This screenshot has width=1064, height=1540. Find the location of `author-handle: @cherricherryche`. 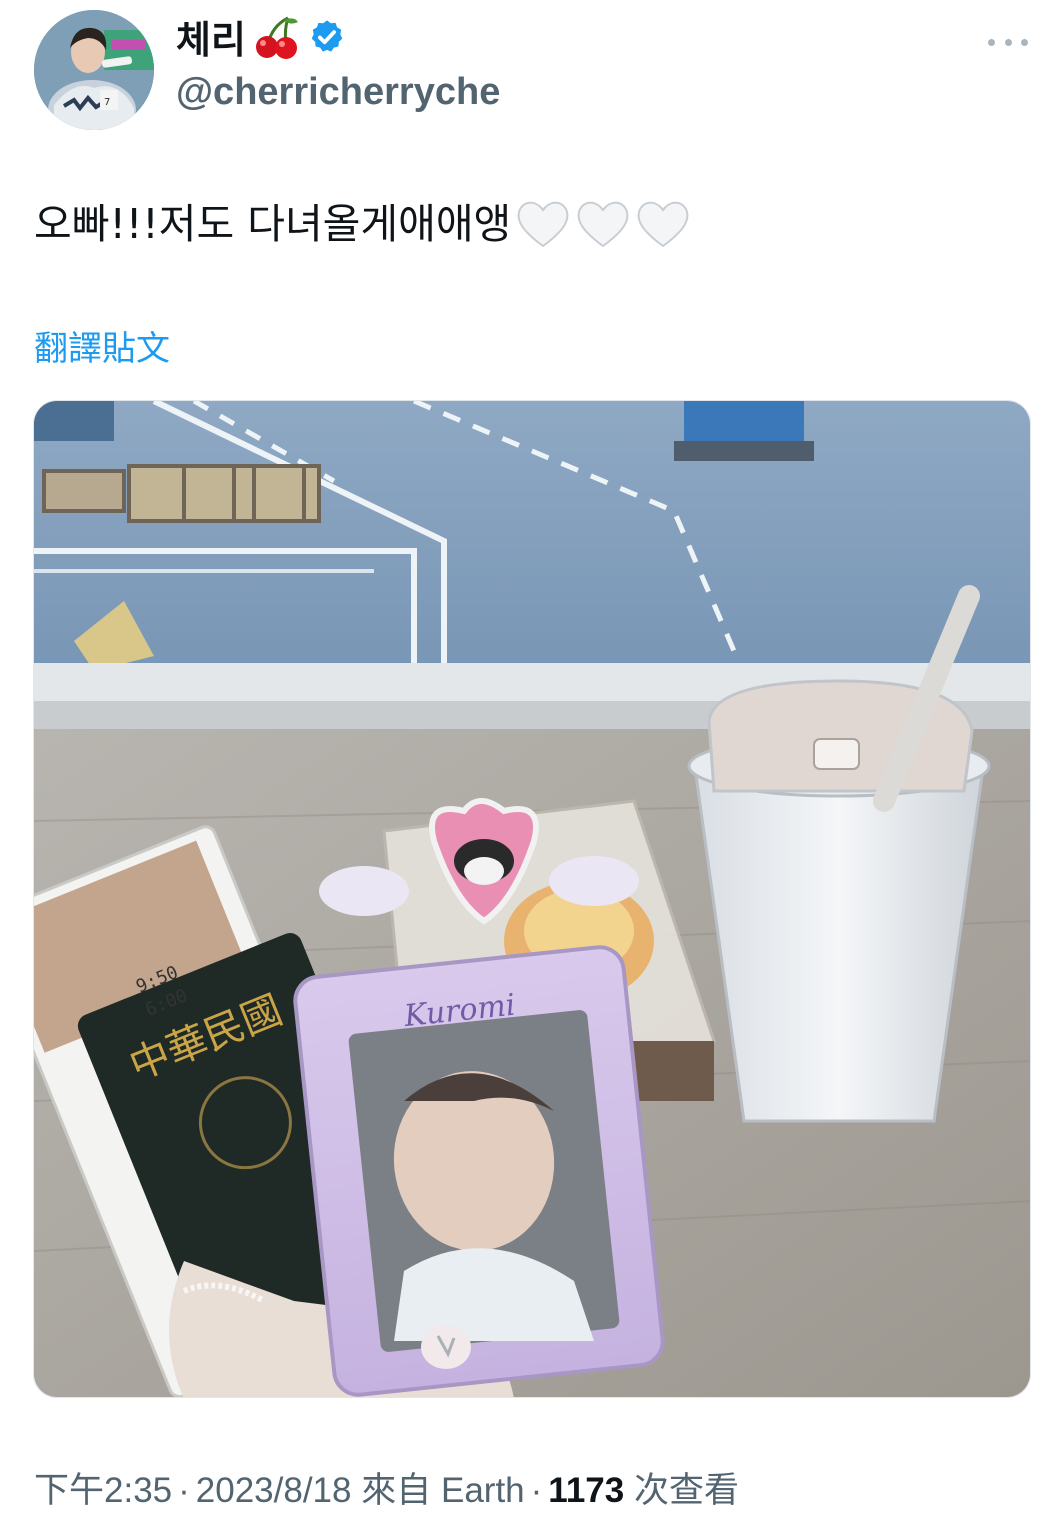

author-handle: @cherricherryche is located at coordinates (338, 92).